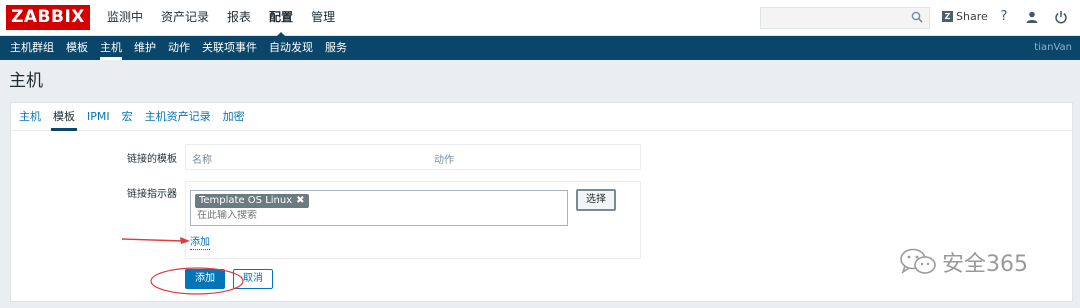  I want to click on power-icon, so click(1061, 17).